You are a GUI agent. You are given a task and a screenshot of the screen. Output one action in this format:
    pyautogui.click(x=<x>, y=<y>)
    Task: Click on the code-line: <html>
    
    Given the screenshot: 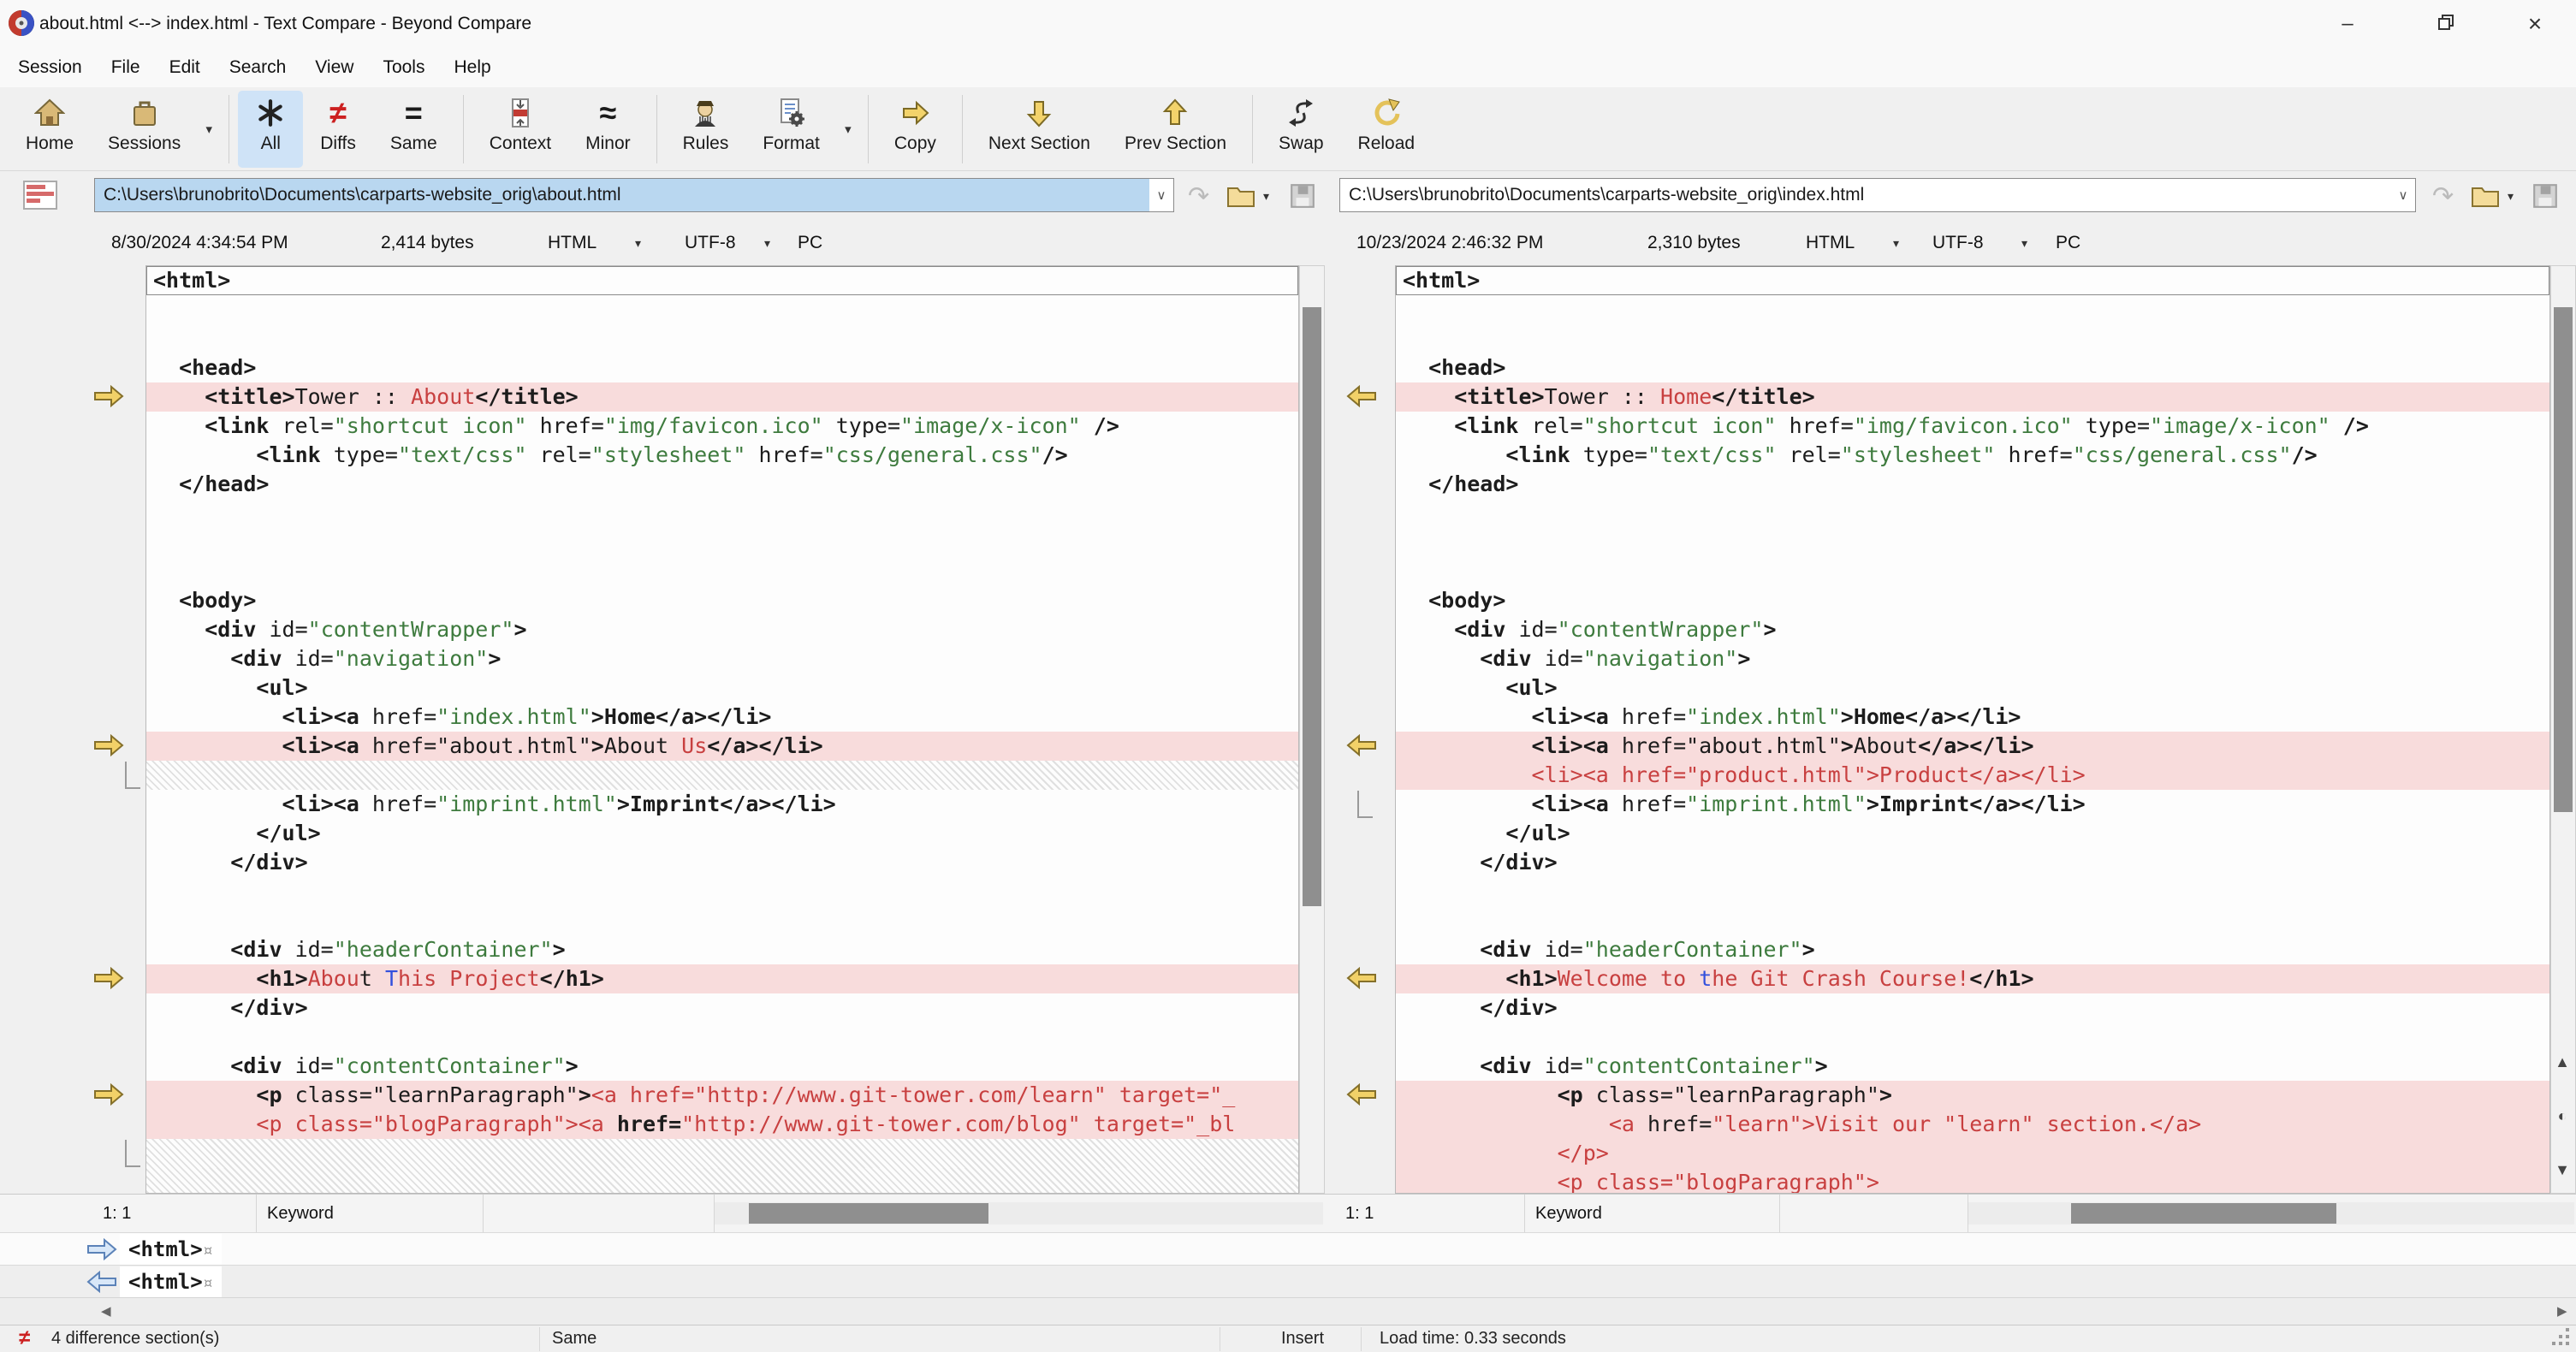 What is the action you would take?
    pyautogui.click(x=722, y=280)
    